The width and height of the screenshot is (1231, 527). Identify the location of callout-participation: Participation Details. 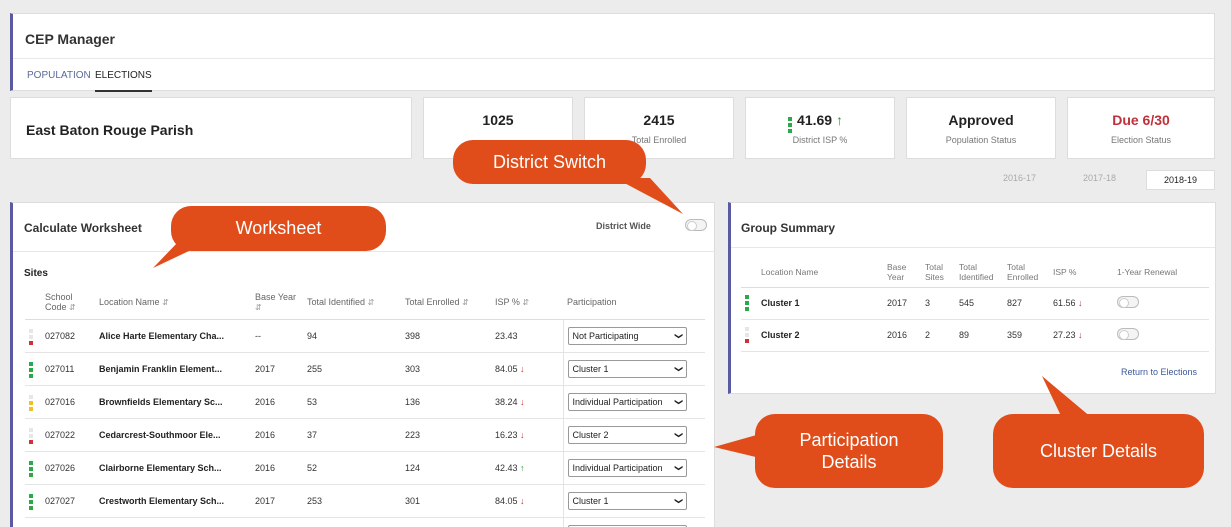
(849, 451).